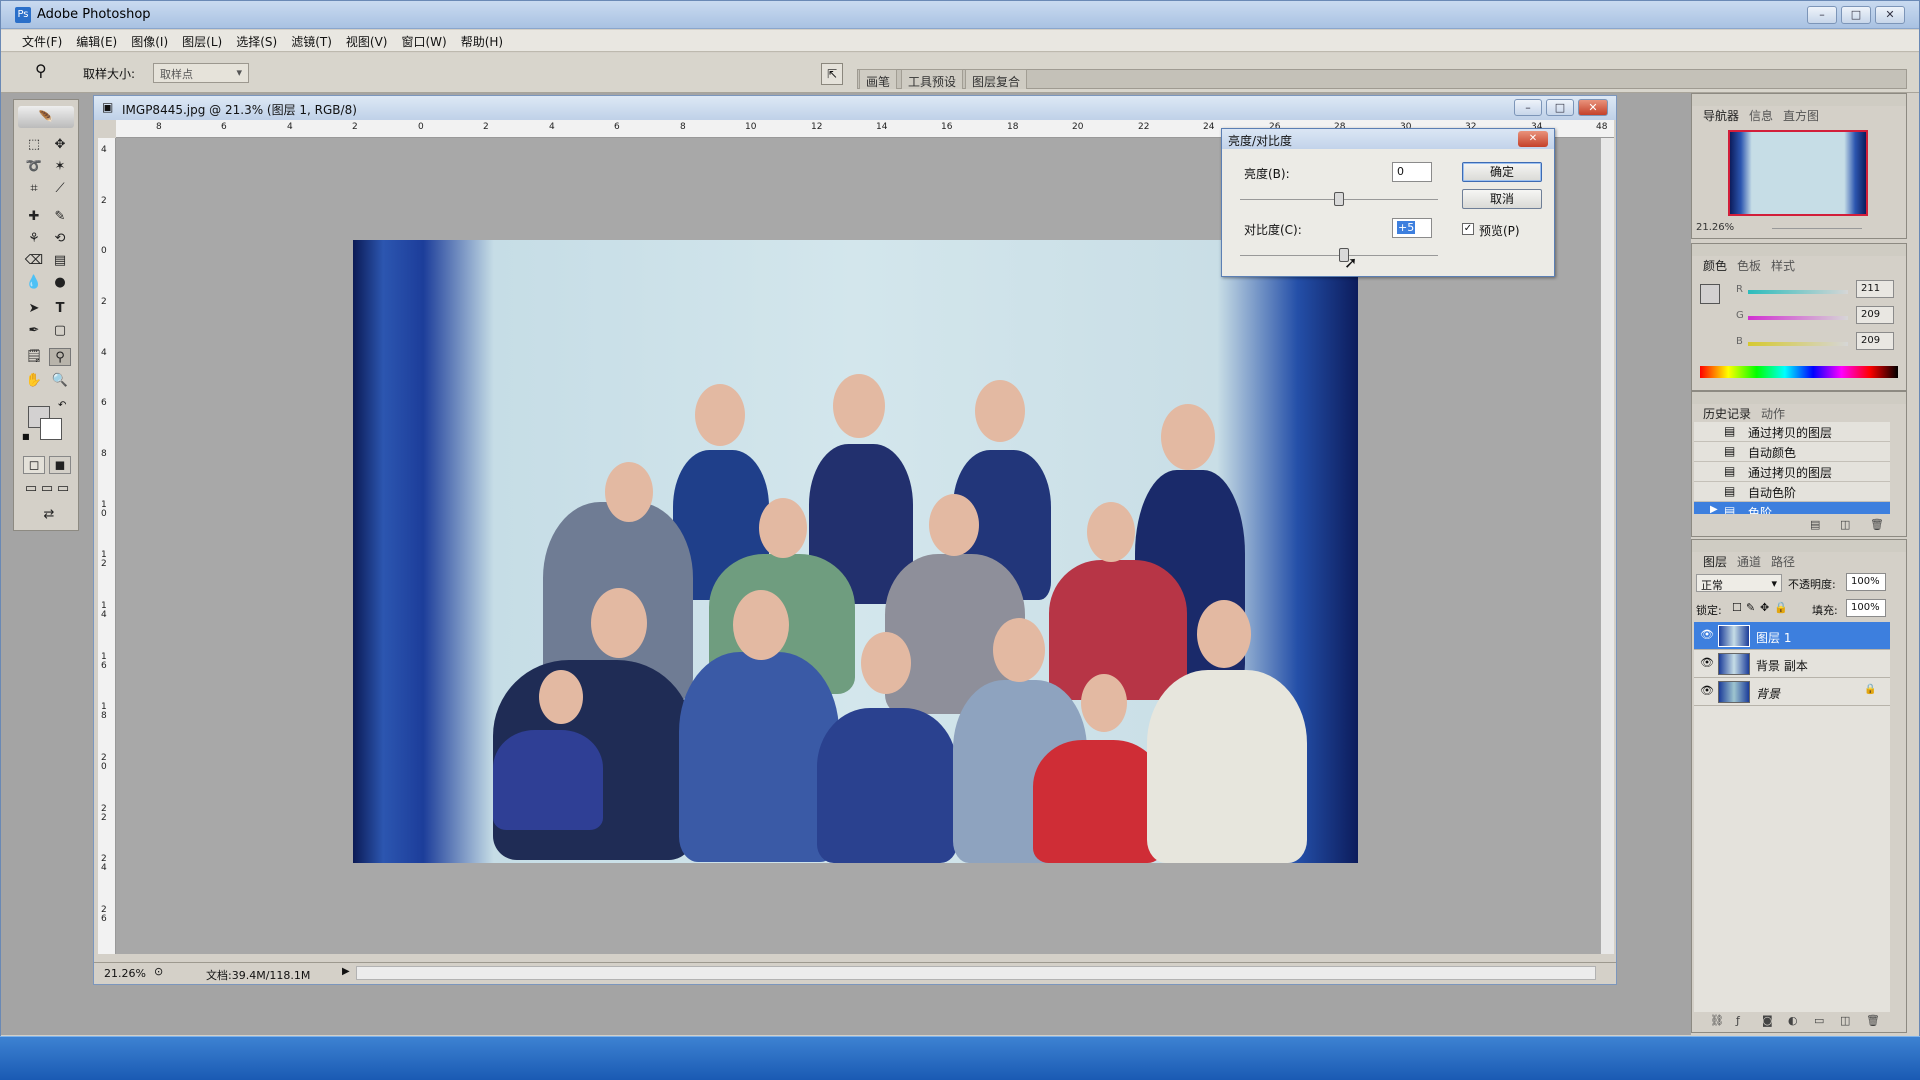  I want to click on hand-tool-icon: ✋, so click(34, 381).